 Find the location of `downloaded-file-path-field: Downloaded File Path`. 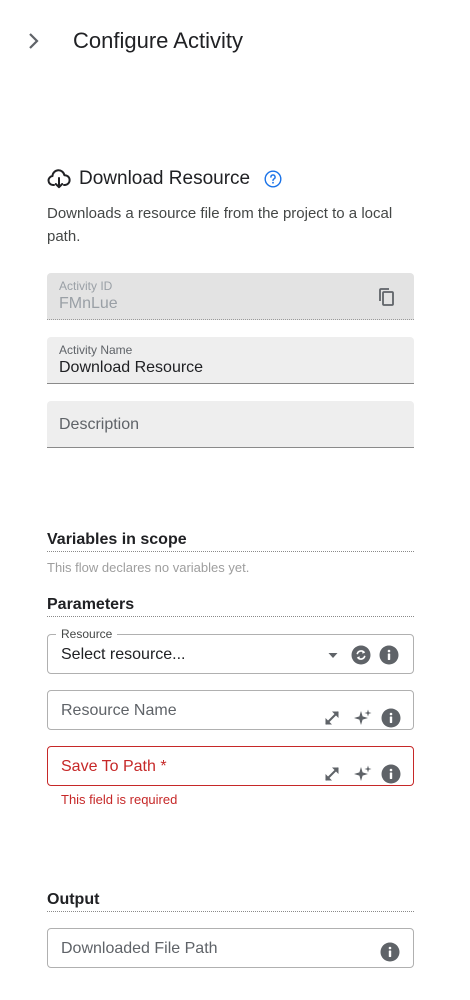

downloaded-file-path-field: Downloaded File Path is located at coordinates (230, 948).